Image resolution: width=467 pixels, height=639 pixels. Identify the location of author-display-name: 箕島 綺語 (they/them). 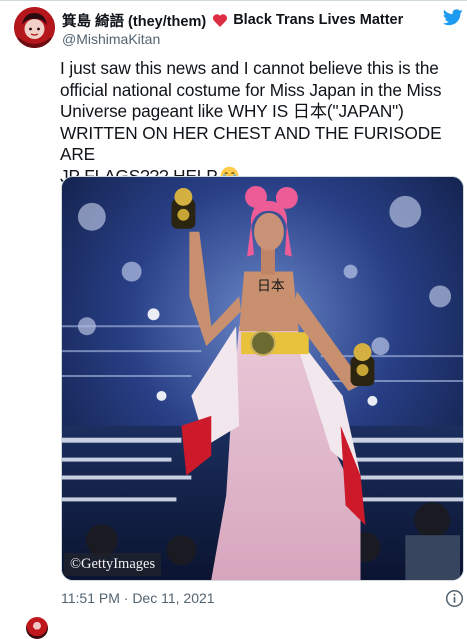
(134, 20).